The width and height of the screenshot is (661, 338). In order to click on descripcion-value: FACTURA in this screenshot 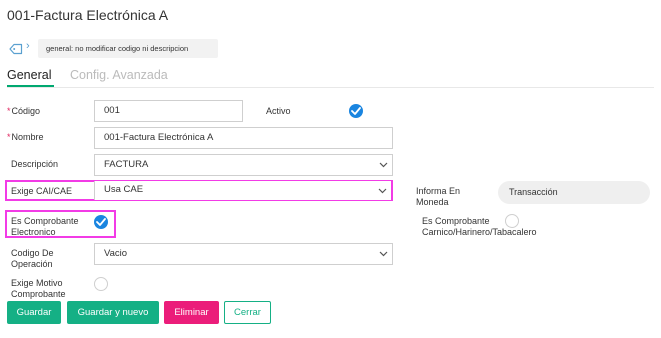, I will do `click(126, 164)`.